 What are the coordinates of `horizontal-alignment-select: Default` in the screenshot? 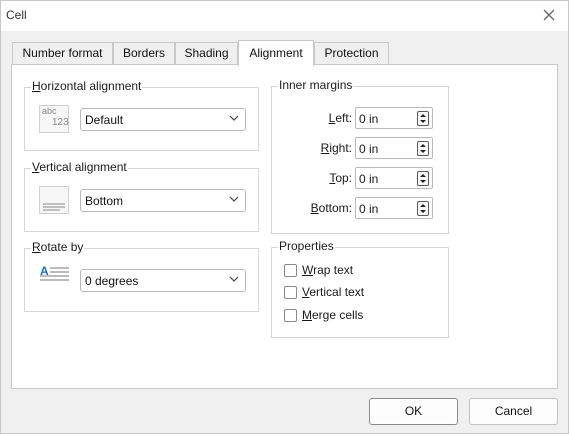 It's located at (163, 119).